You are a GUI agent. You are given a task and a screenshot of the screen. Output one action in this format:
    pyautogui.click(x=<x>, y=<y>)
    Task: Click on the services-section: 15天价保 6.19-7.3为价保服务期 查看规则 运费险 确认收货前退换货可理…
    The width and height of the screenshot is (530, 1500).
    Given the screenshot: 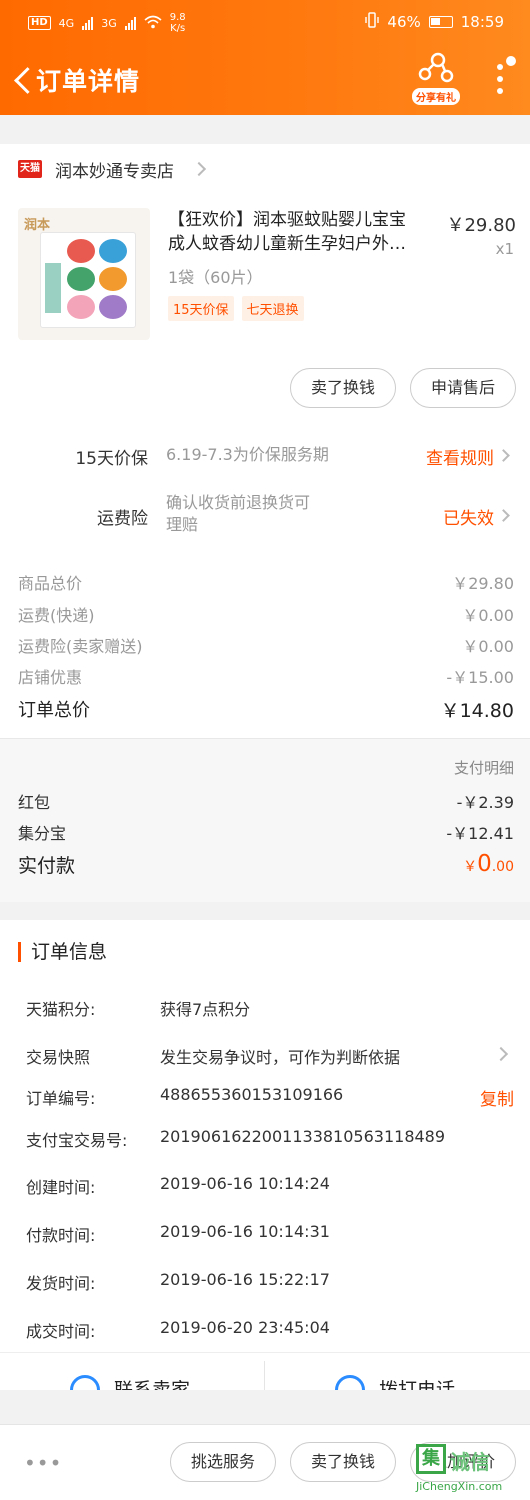 What is the action you would take?
    pyautogui.click(x=265, y=490)
    